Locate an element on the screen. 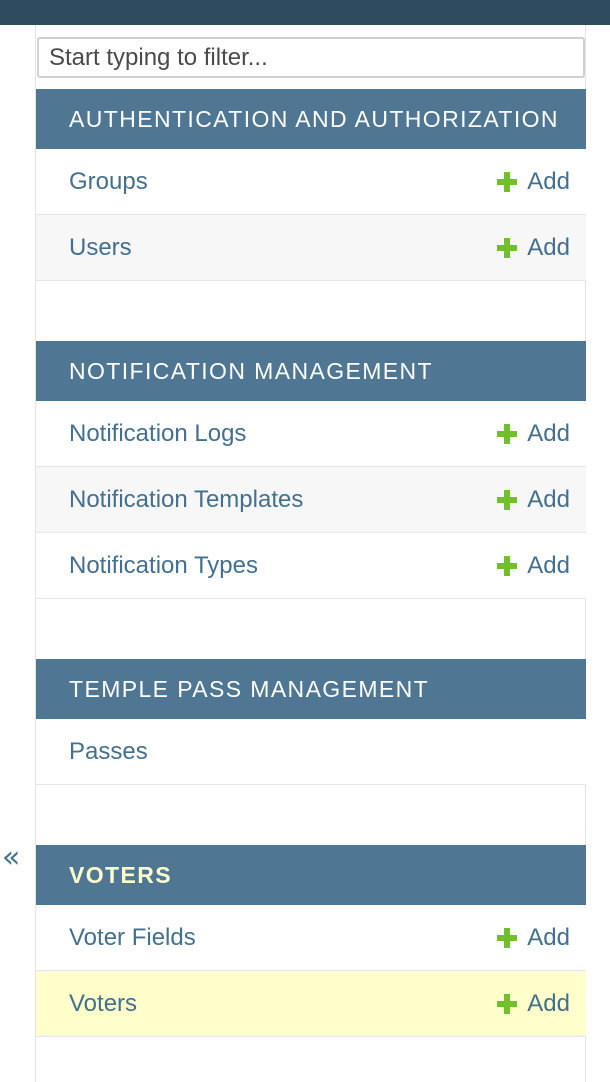 Image resolution: width=610 pixels, height=1082 pixels. sidebar-row-passes: Passes is located at coordinates (311, 752).